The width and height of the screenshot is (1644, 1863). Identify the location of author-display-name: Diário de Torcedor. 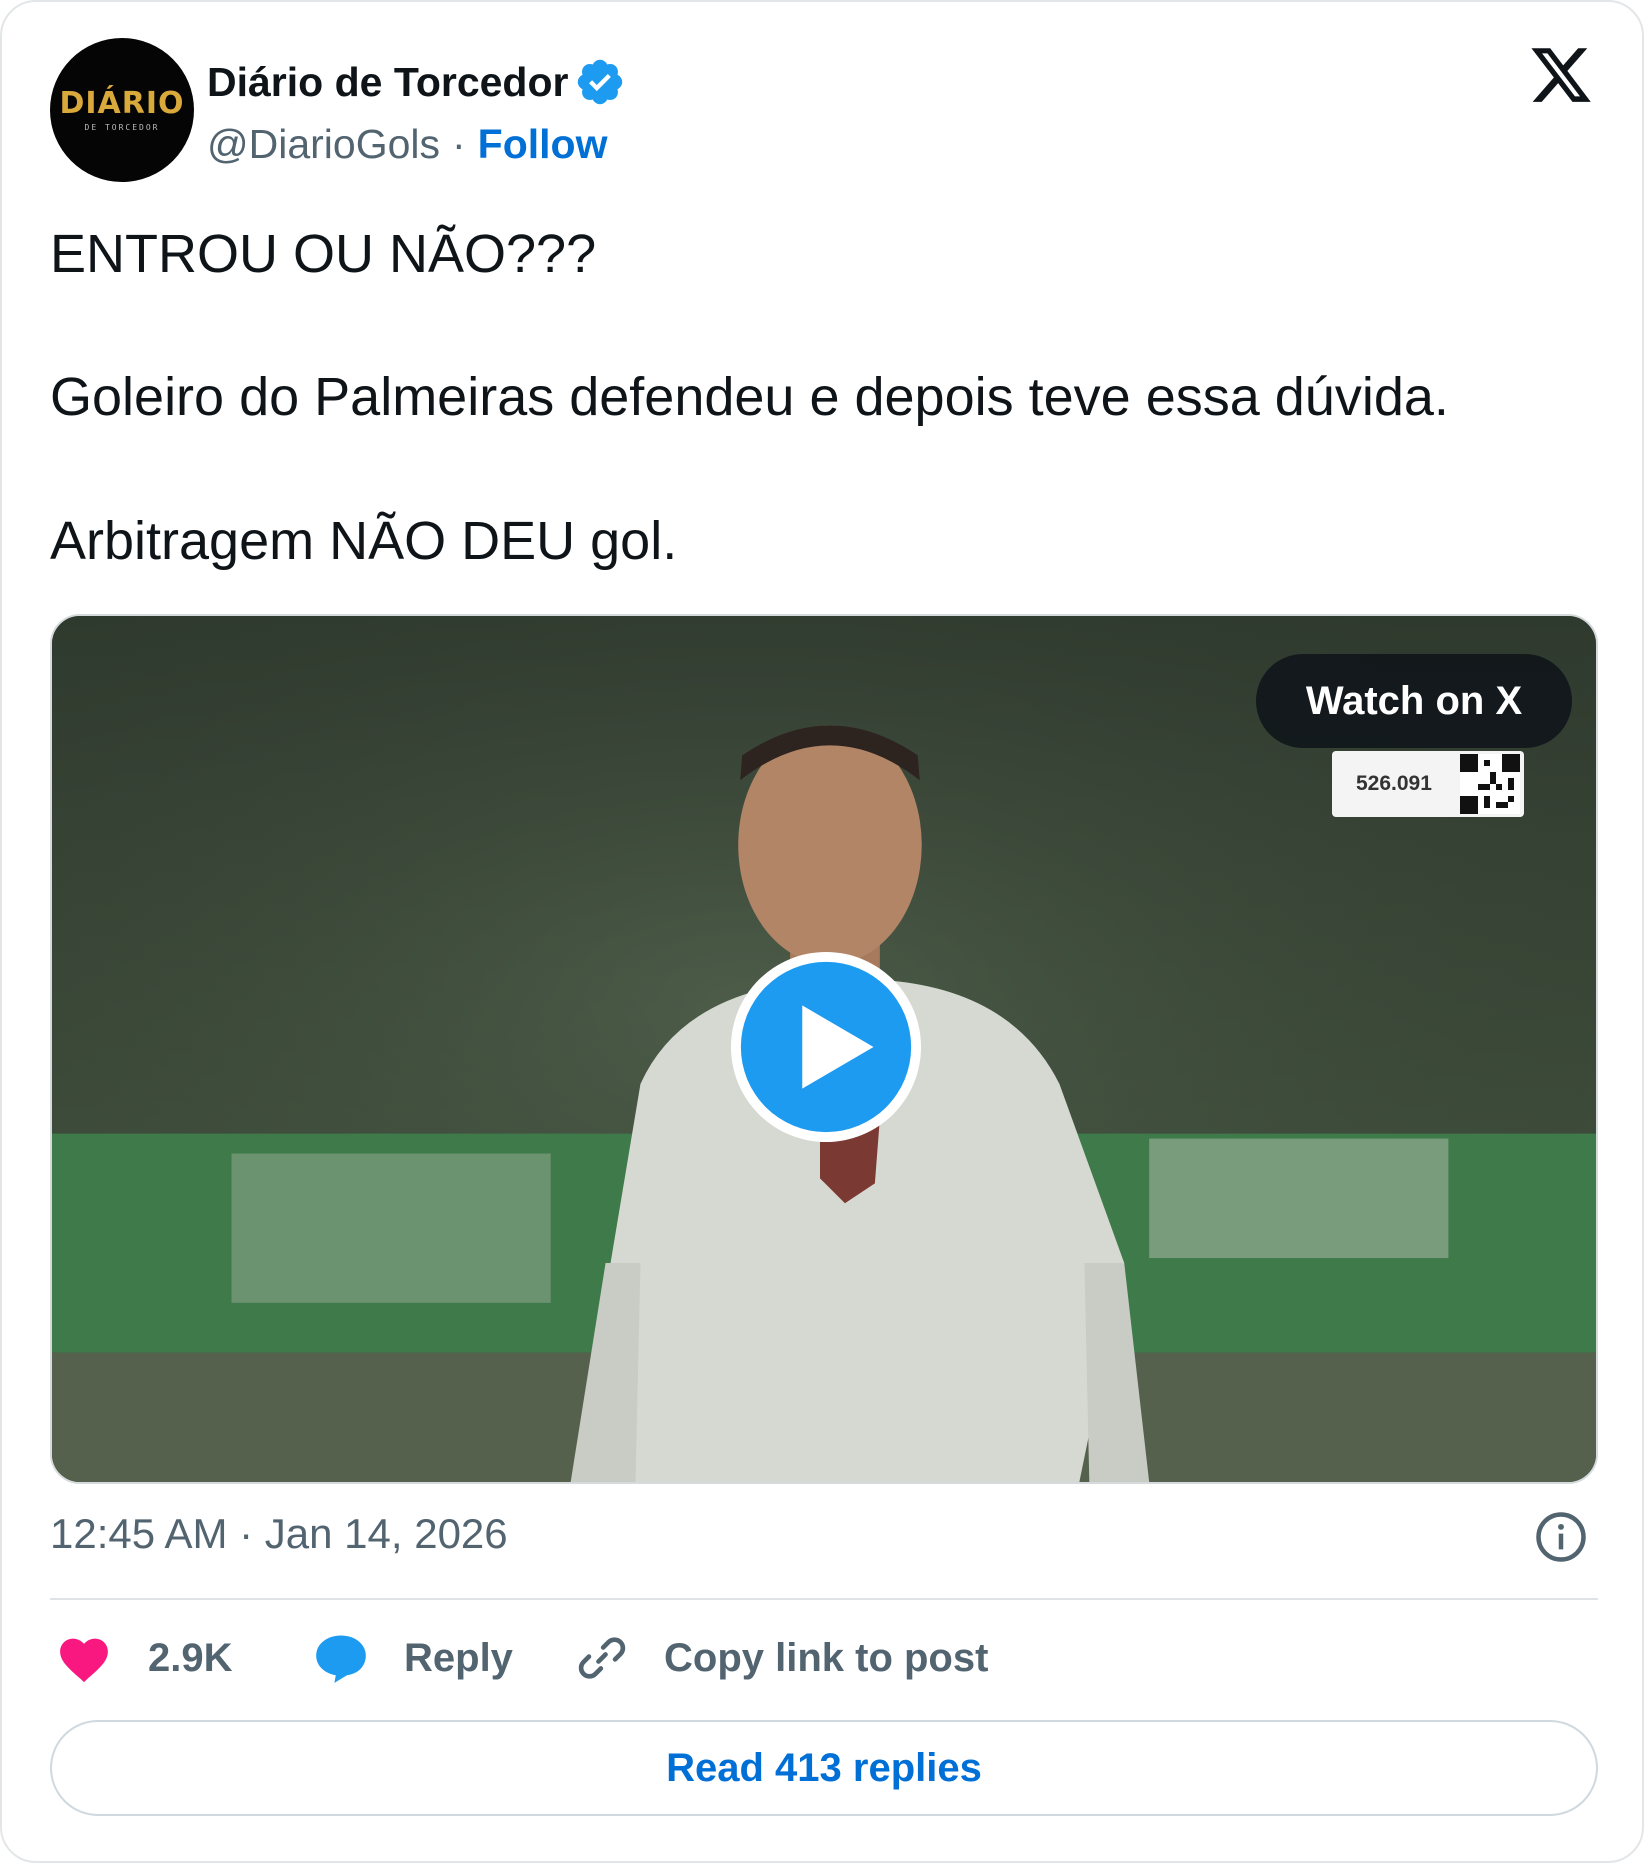
(387, 82).